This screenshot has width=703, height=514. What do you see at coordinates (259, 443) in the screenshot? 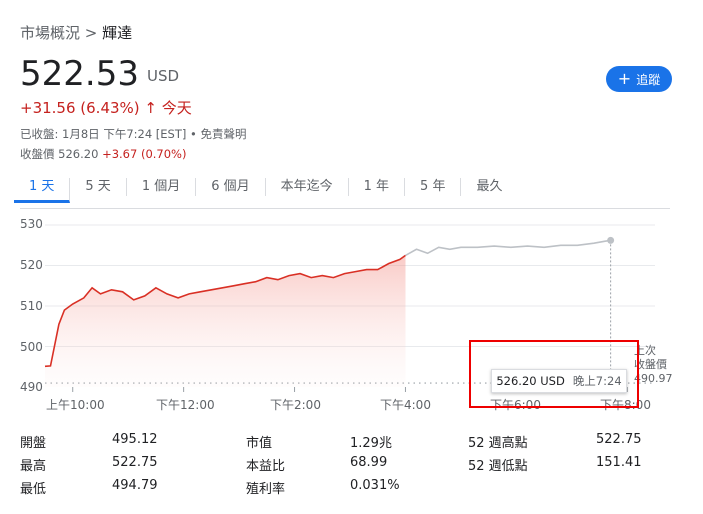
I see `stat-label: 市值` at bounding box center [259, 443].